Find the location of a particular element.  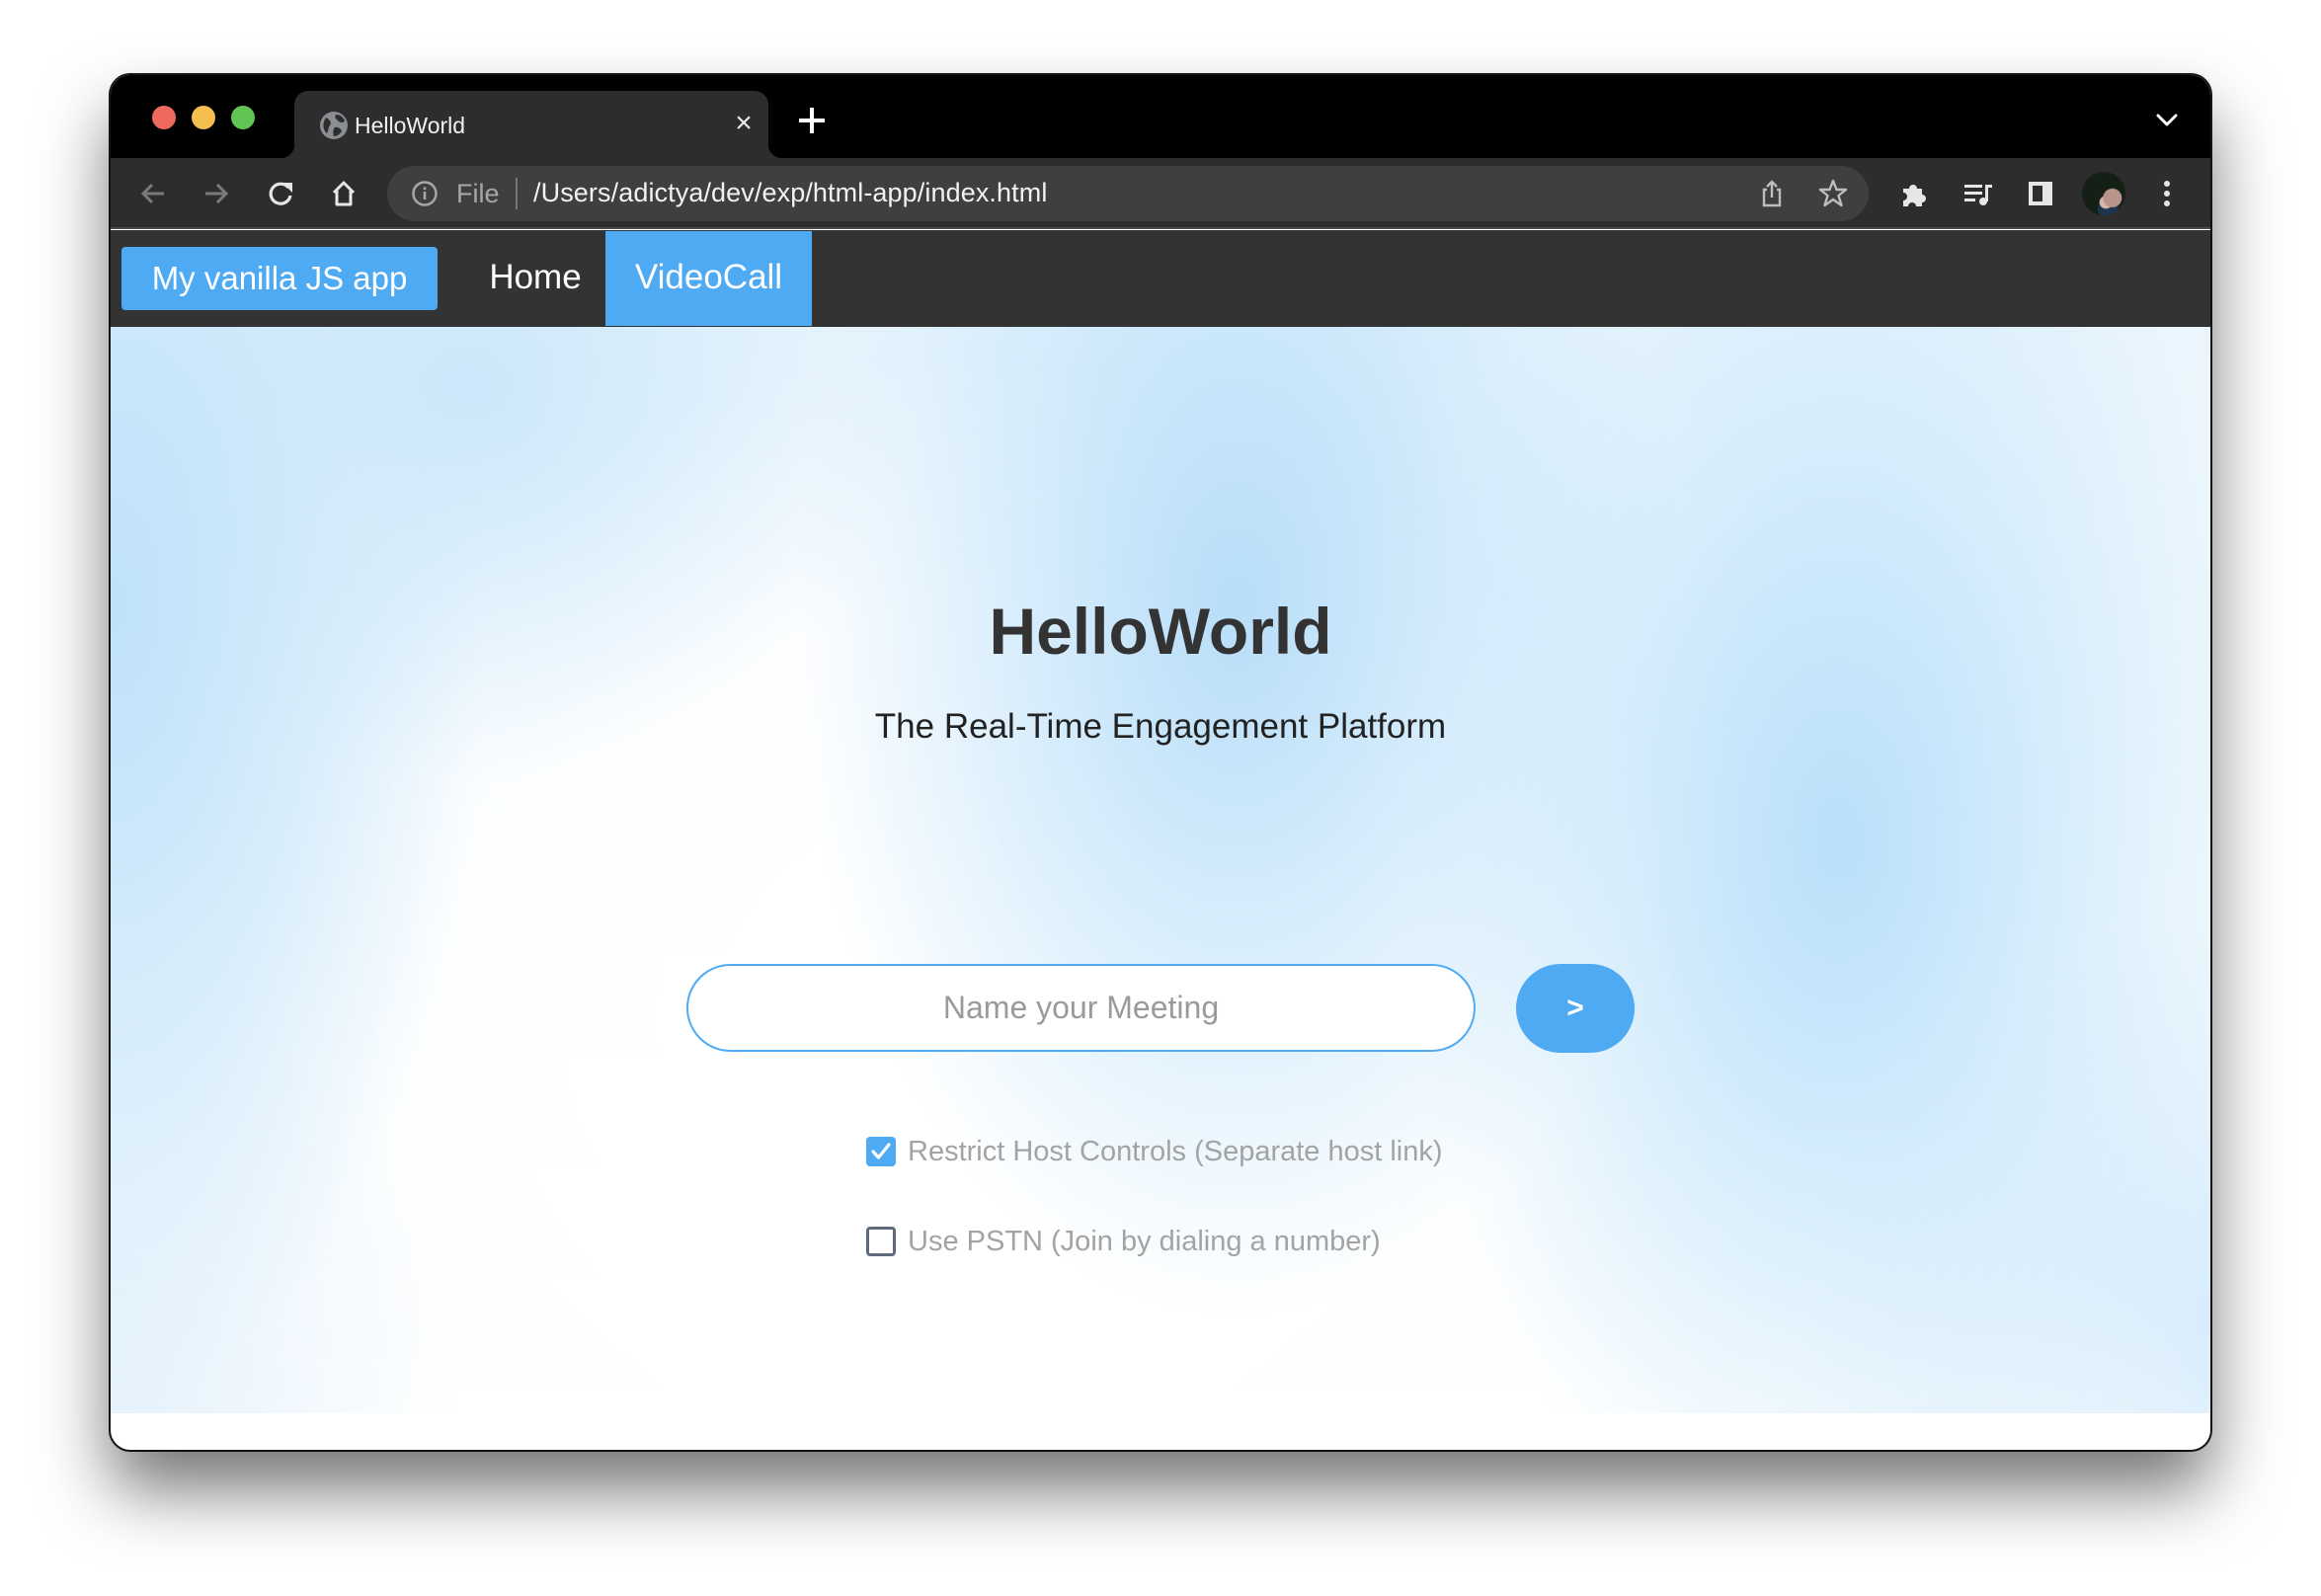

app-navbar: My vanilla JS app Home VideoCall is located at coordinates (1160, 278).